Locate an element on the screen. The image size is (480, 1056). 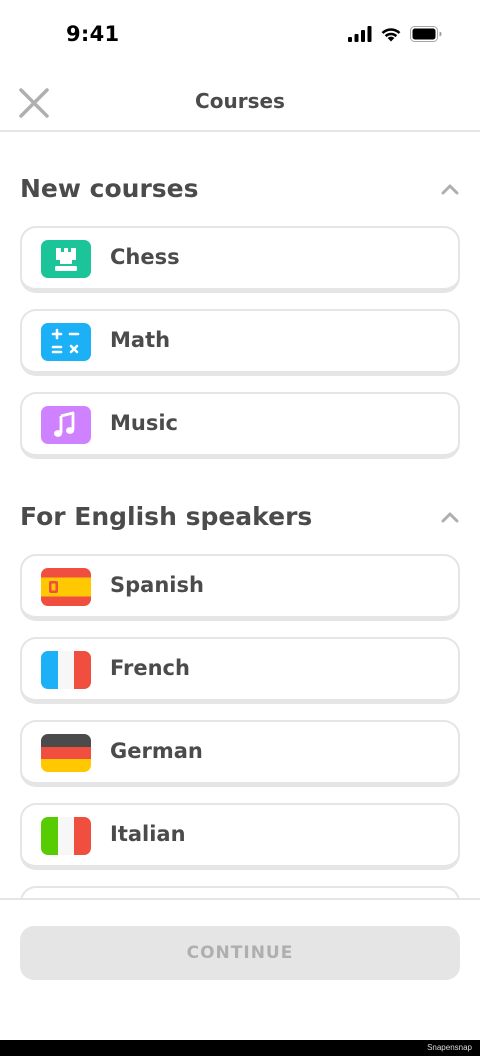
section-title: New courses is located at coordinates (109, 188).